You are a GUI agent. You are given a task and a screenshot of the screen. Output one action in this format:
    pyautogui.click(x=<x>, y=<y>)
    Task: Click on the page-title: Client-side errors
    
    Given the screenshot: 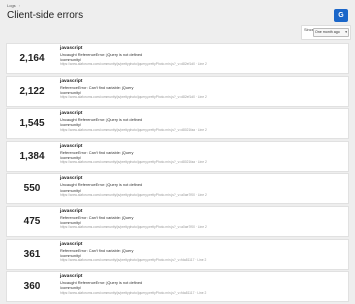 What is the action you would take?
    pyautogui.click(x=45, y=15)
    